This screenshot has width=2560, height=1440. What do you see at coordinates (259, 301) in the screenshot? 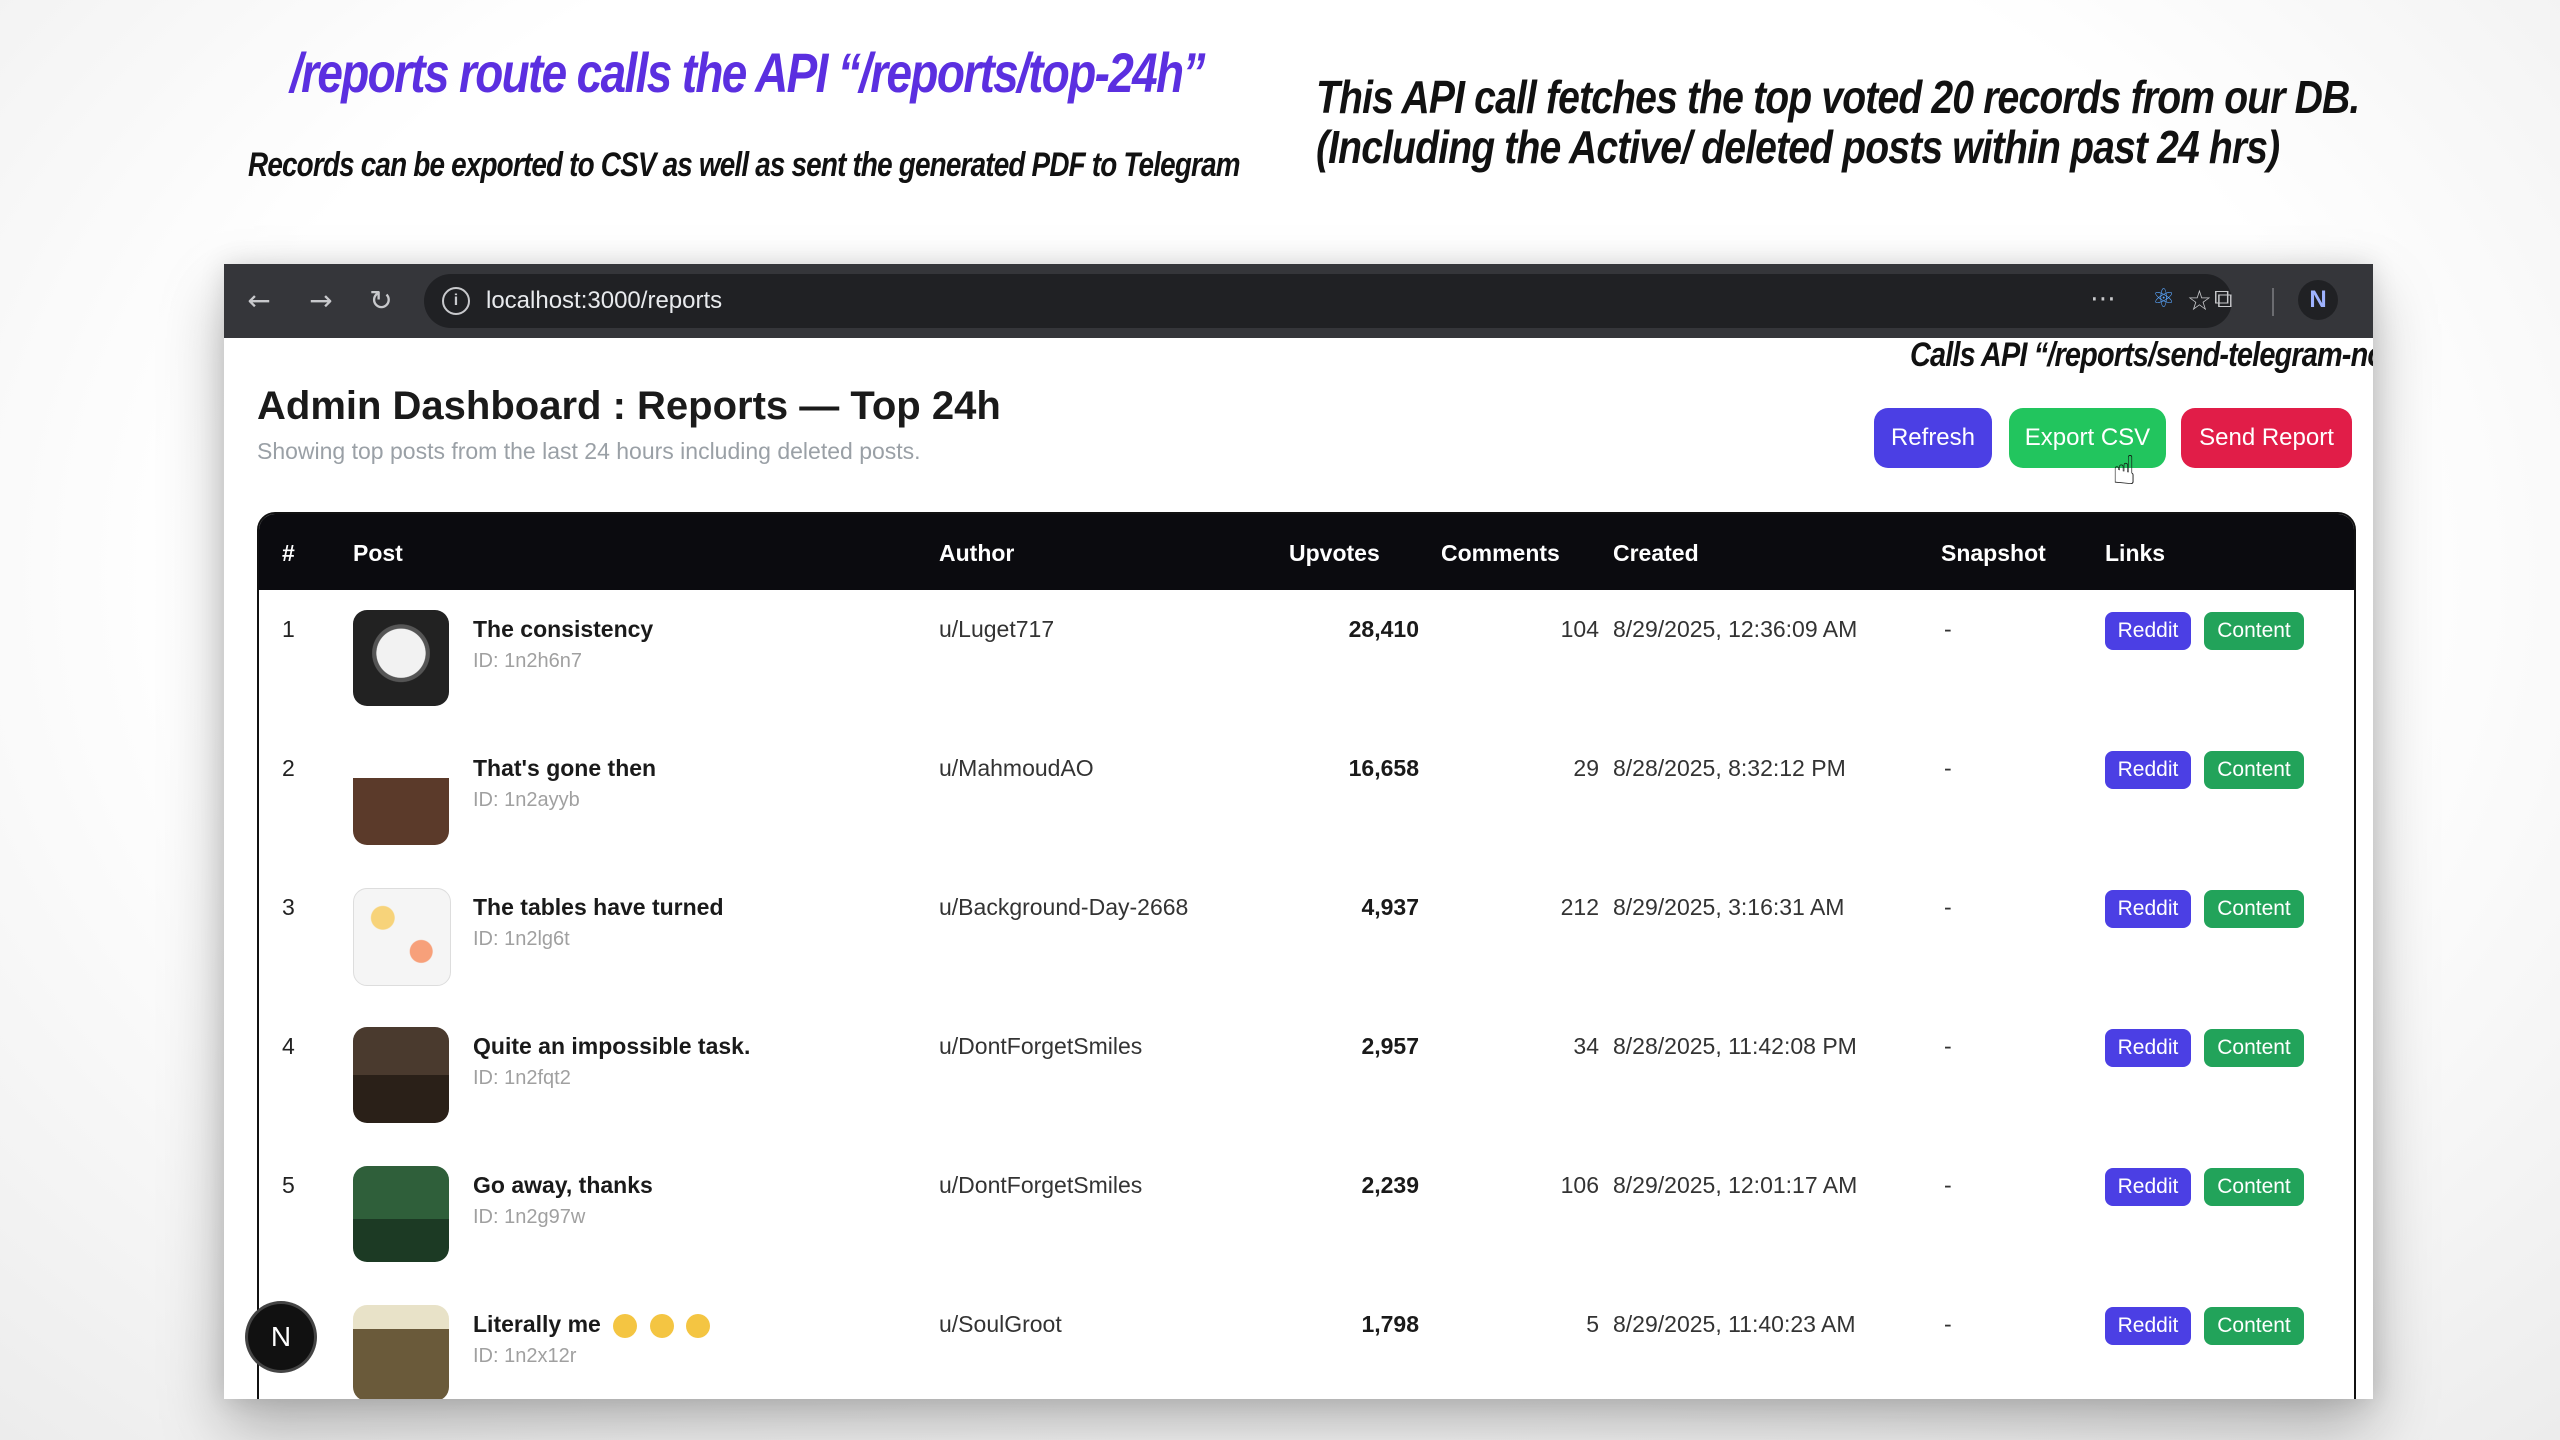
I see `back-icon: ←` at bounding box center [259, 301].